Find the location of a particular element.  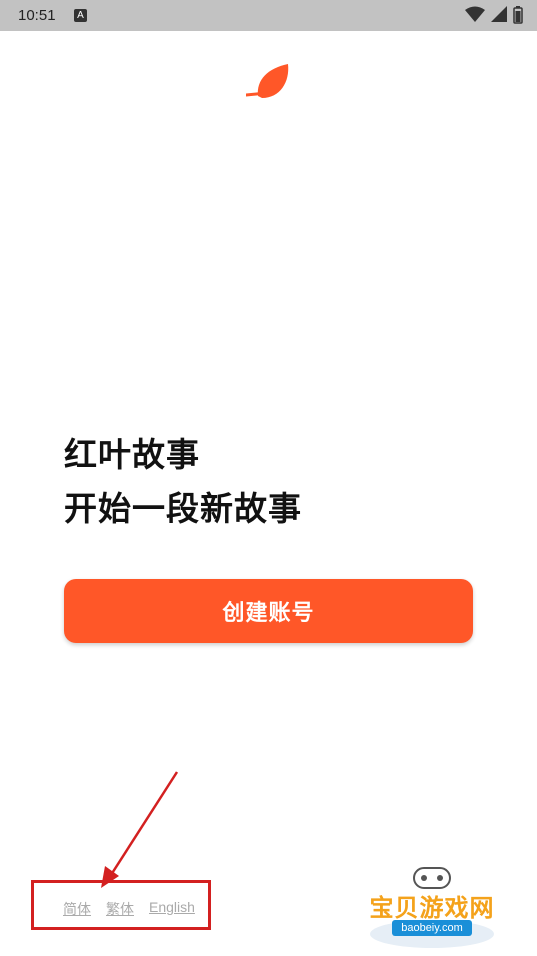

status-bar: 10:51 A is located at coordinates (268, 15).